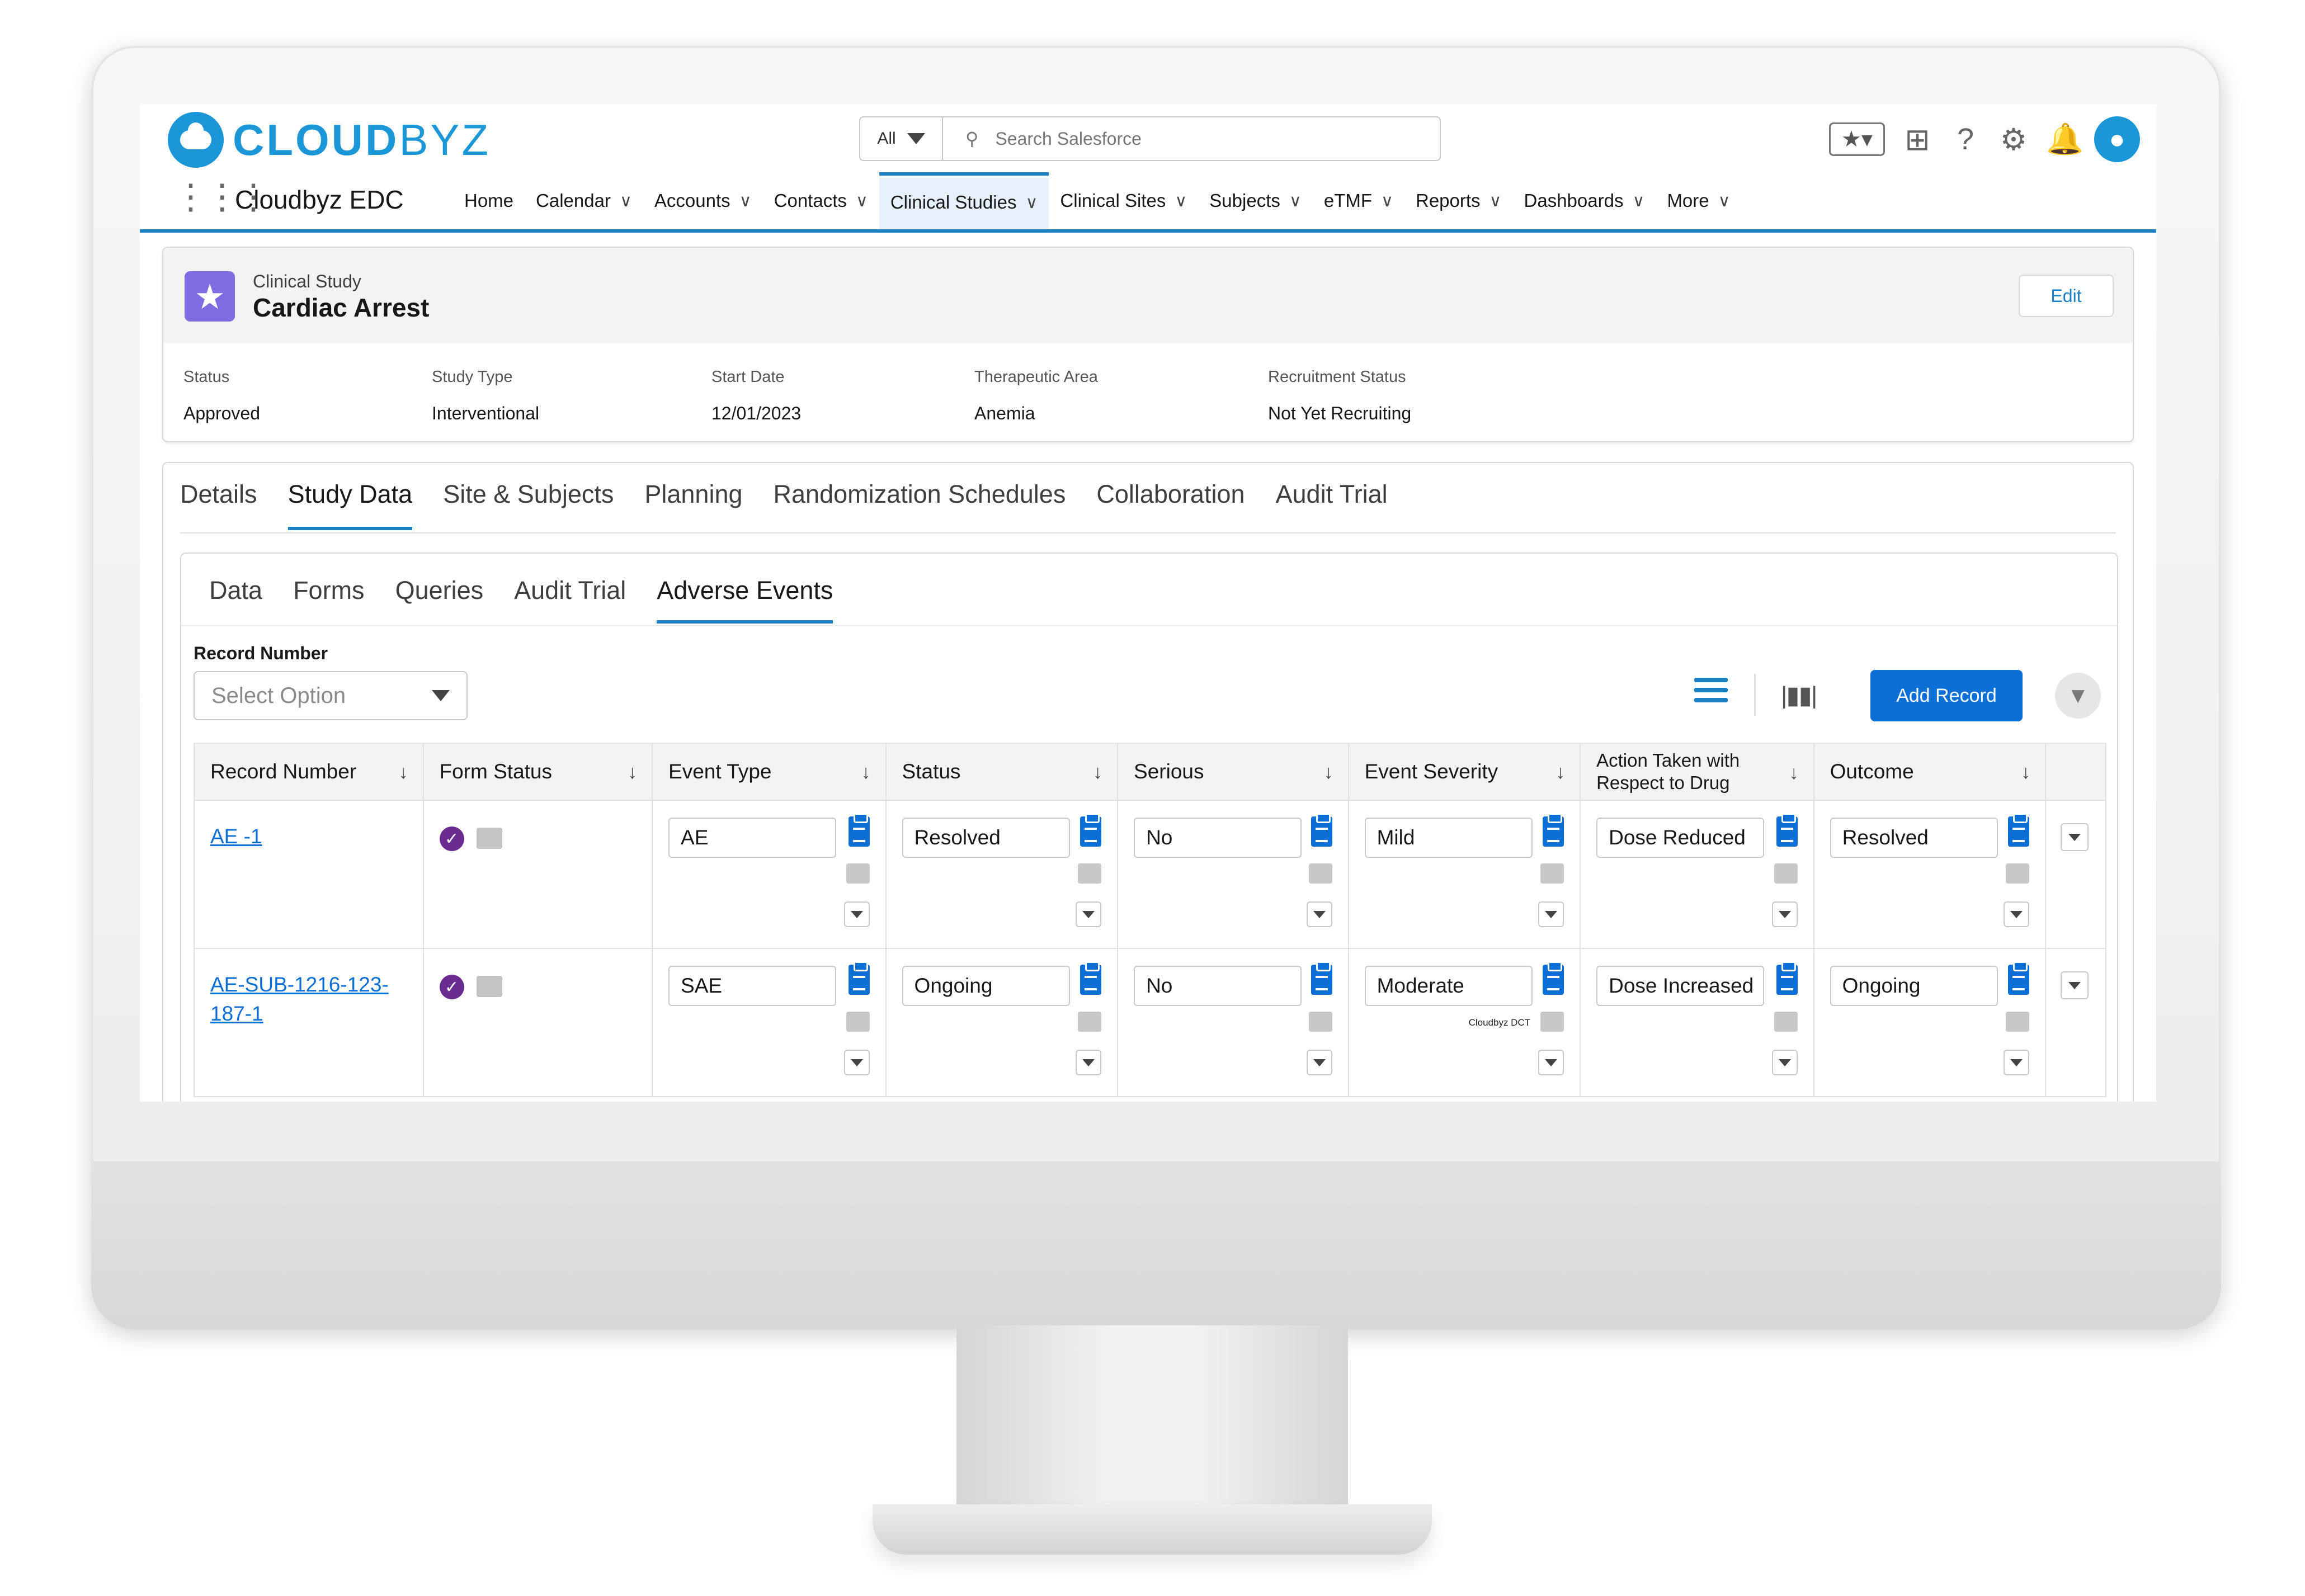 This screenshot has height=1596, width=2305. Describe the element at coordinates (964, 200) in the screenshot. I see `nav-item-clinical-studies: Clinical Studies ∨` at that location.